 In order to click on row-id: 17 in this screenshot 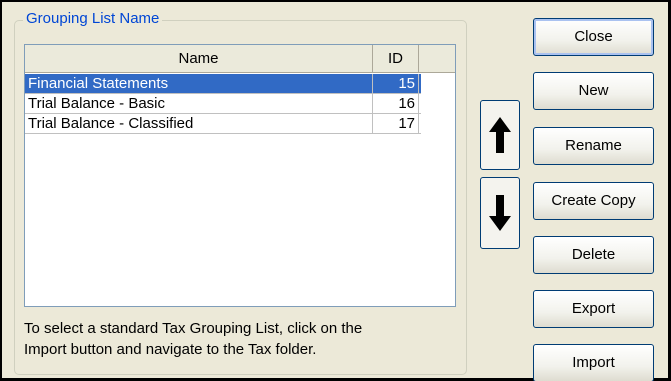, I will do `click(396, 123)`.